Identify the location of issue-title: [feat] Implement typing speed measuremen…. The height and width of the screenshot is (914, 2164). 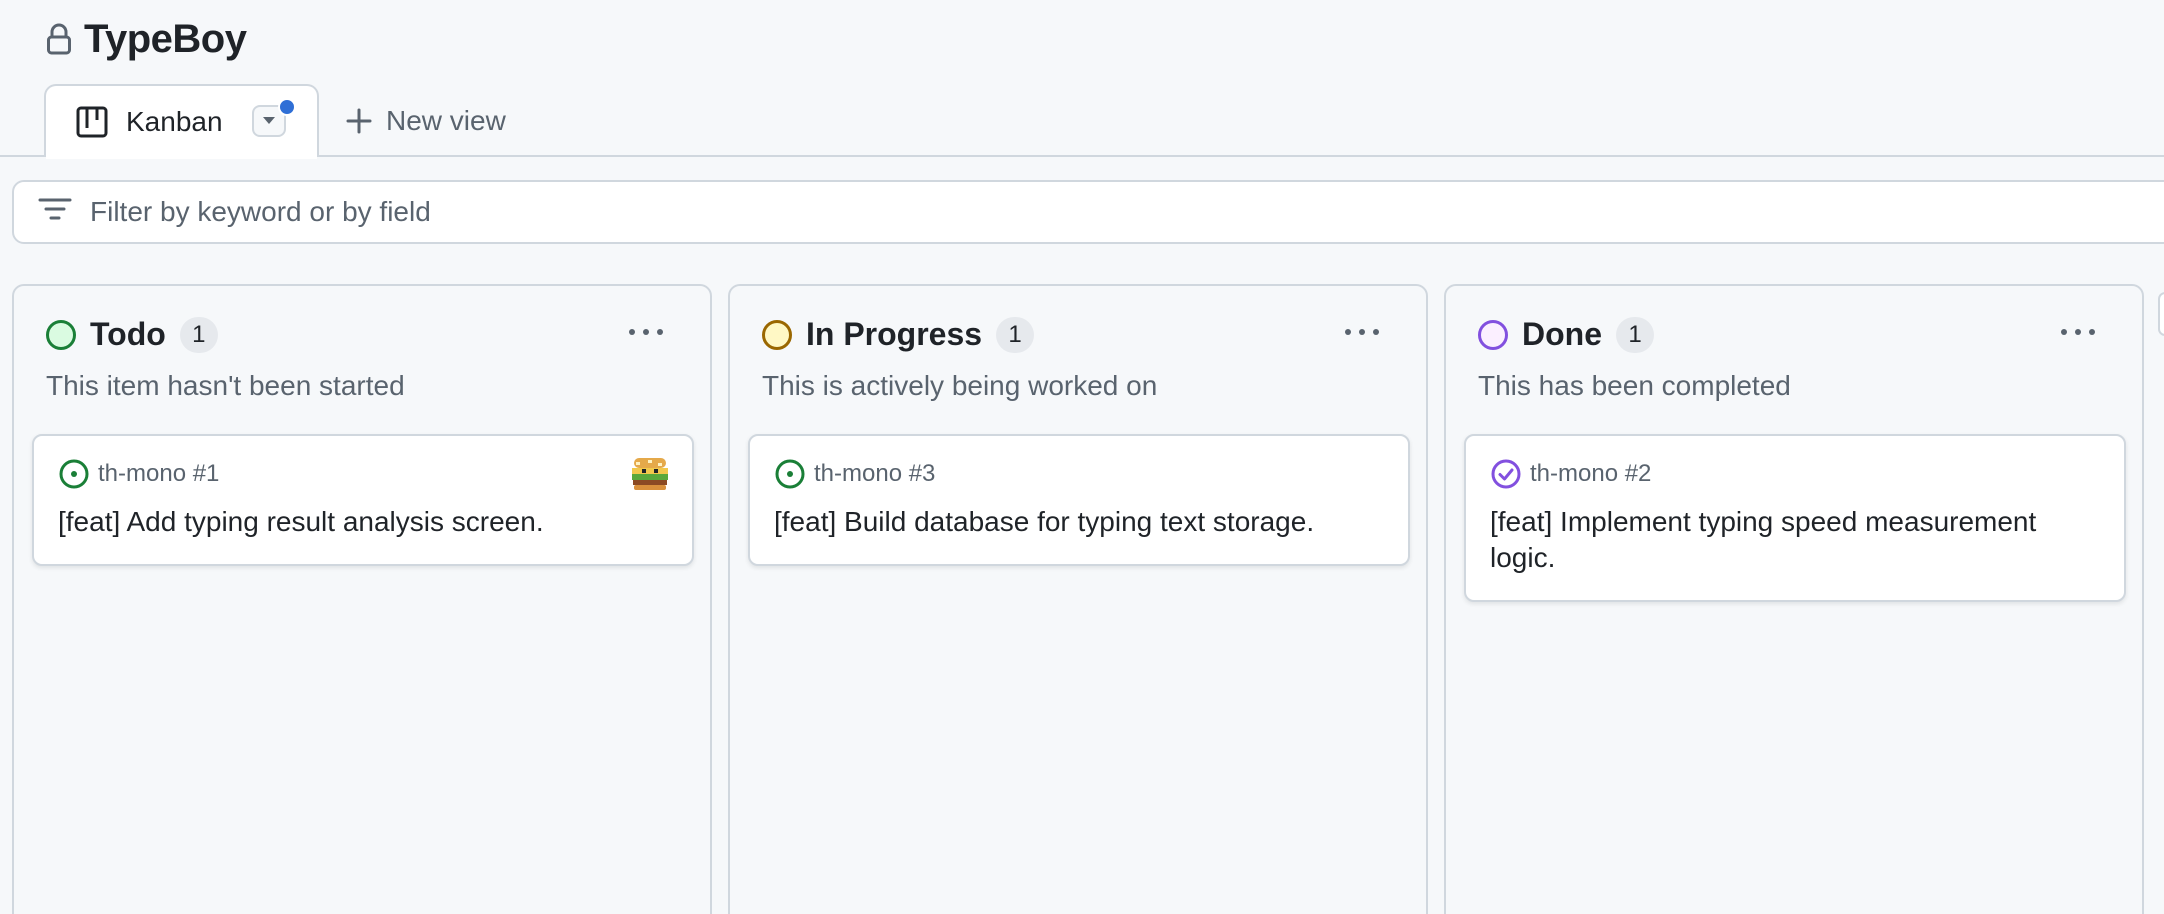
(1795, 540).